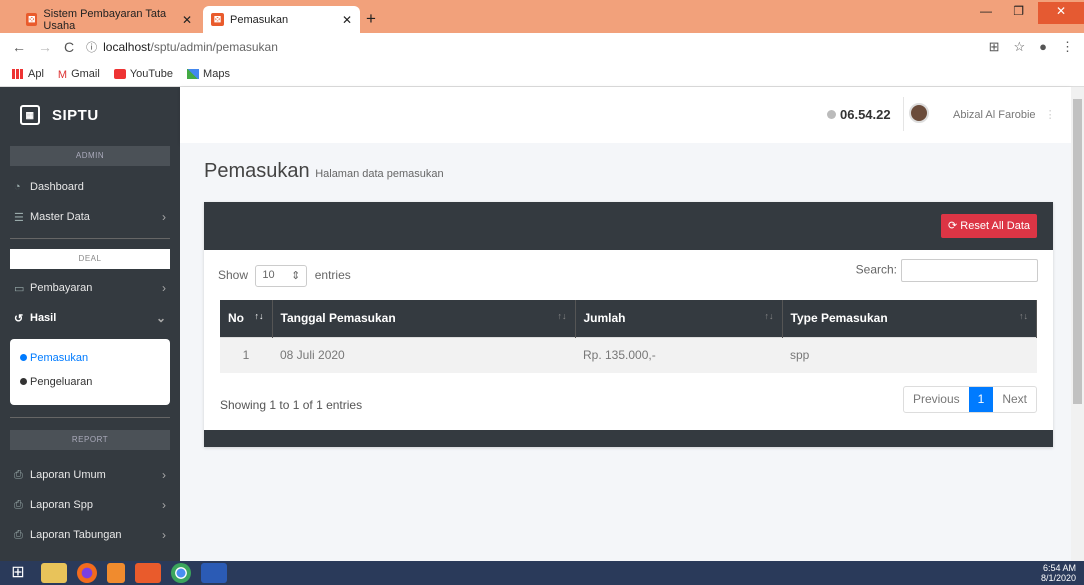  What do you see at coordinates (1019, 47) in the screenshot?
I see `star-icon: ☆` at bounding box center [1019, 47].